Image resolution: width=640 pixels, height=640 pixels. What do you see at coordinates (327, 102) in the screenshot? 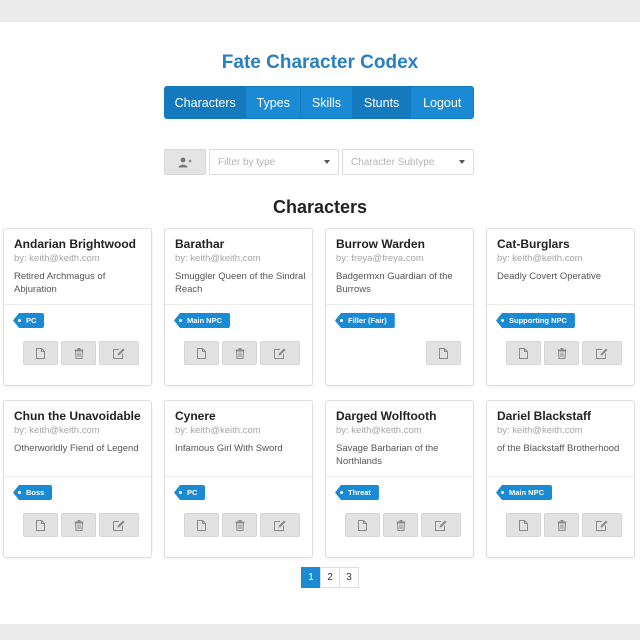
I see `nav-skills: Skills` at bounding box center [327, 102].